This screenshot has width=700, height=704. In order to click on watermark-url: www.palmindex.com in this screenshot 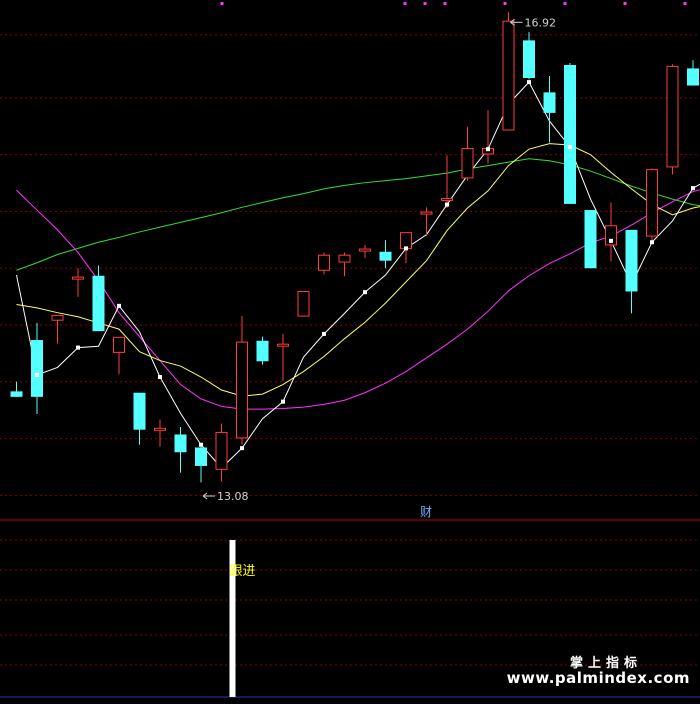, I will do `click(598, 678)`.